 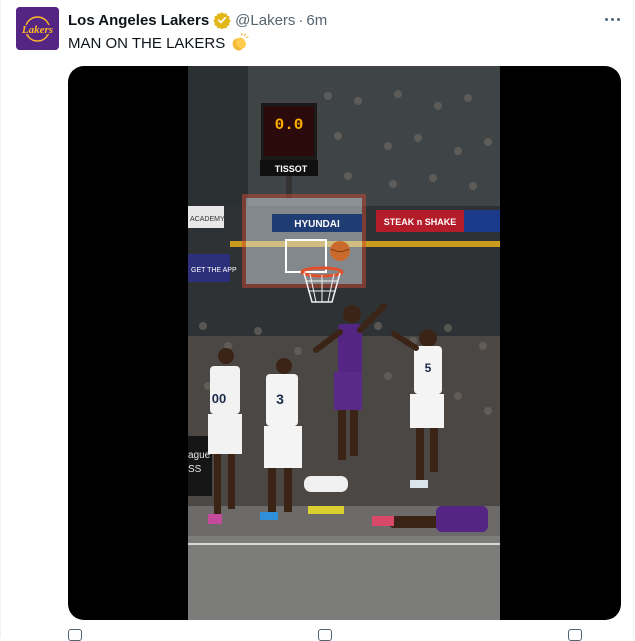 I want to click on banner-right: STEAK n SHAKE, so click(x=420, y=222).